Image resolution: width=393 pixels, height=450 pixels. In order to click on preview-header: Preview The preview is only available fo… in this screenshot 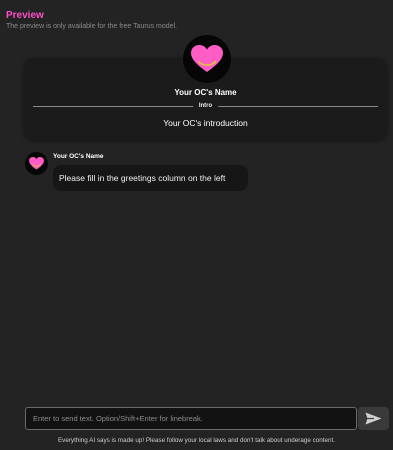, I will do `click(196, 20)`.